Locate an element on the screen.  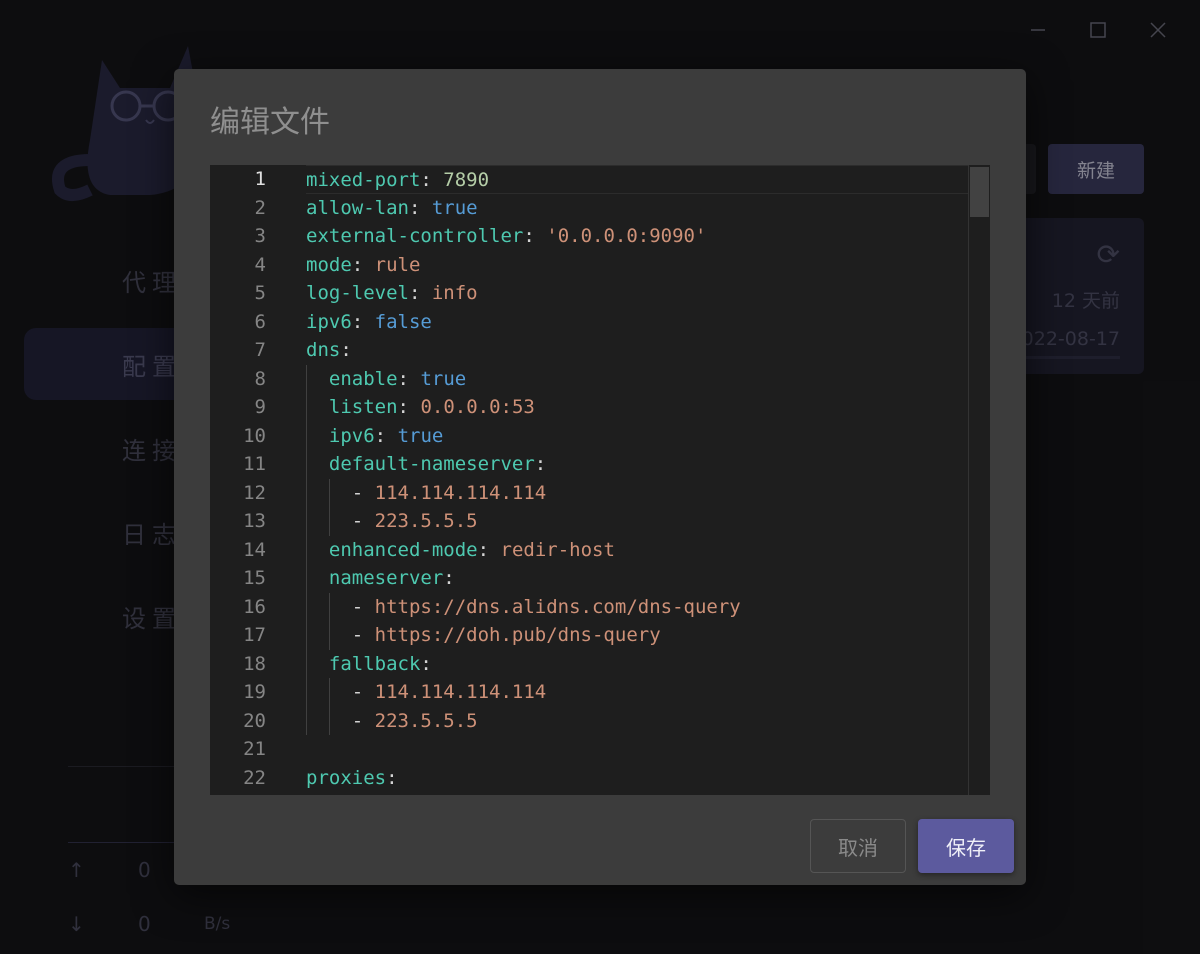
line-number-gutter: 1 2 3 4 5 6 7 8 9 10 11 12 13 14 15 16 17 18 19 20 21 22 is located at coordinates (245, 478).